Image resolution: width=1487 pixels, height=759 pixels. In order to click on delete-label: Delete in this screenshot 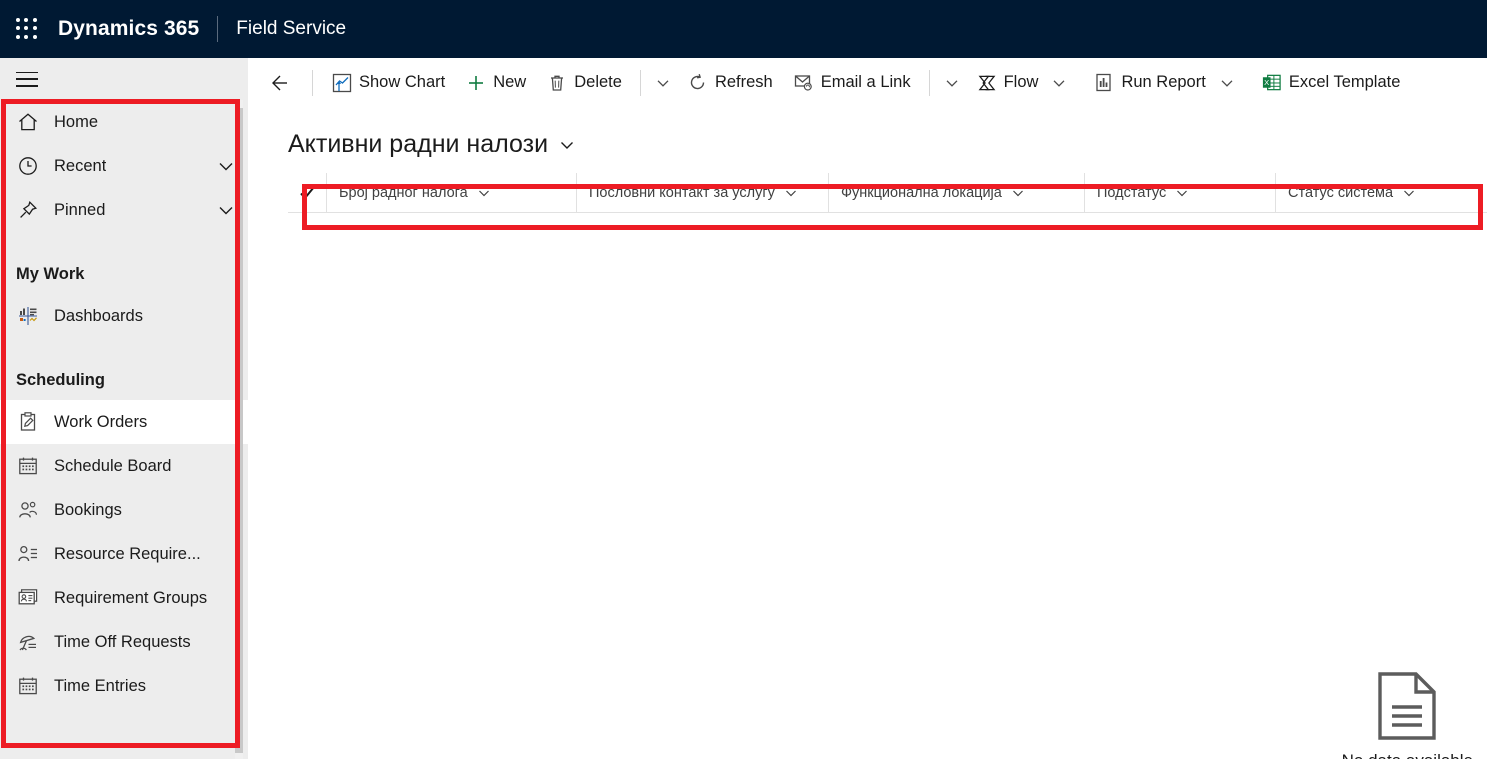, I will do `click(598, 82)`.